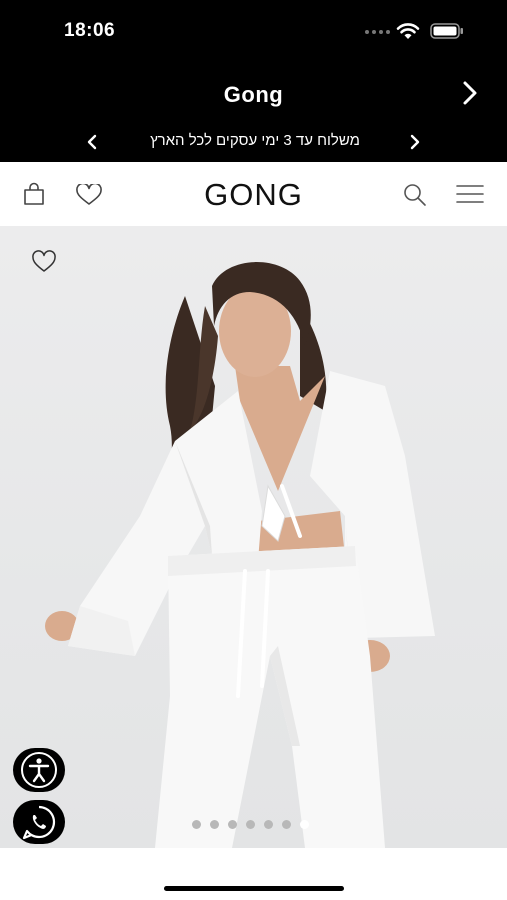  Describe the element at coordinates (255, 140) in the screenshot. I see `promo-banner-text: משלוח עד 3 ימי עסקים לכל הארץ` at that location.